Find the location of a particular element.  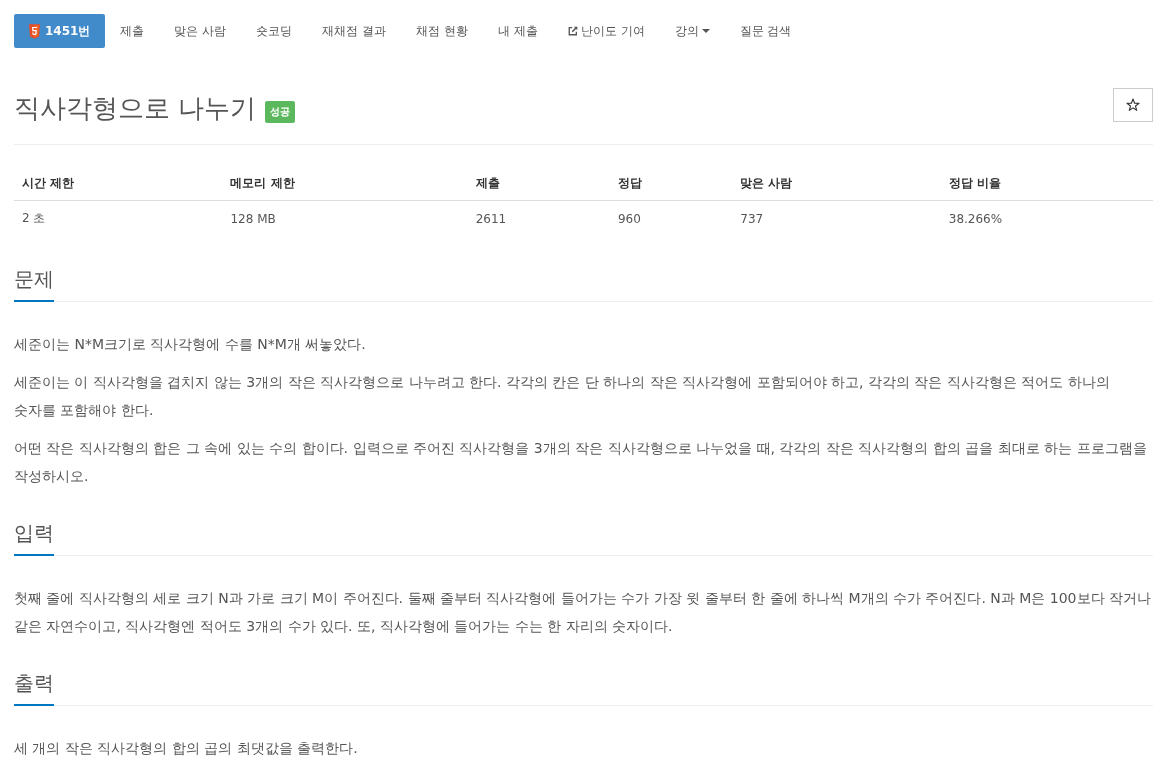

external-link-icon is located at coordinates (572, 31).